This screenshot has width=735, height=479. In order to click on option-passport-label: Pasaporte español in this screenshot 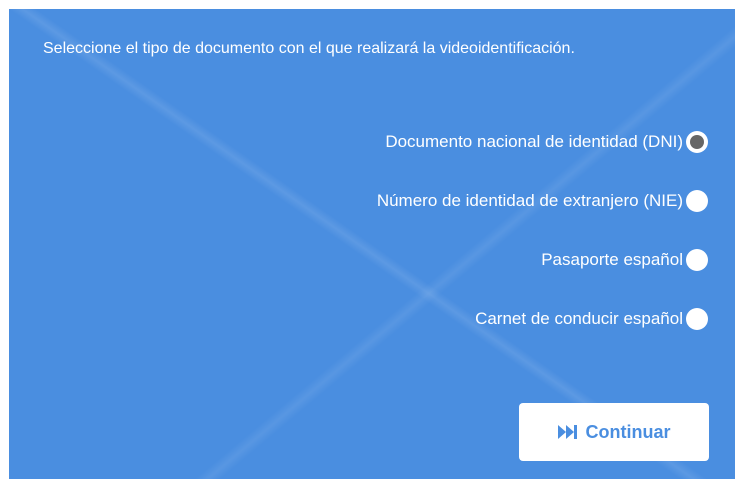, I will do `click(612, 259)`.